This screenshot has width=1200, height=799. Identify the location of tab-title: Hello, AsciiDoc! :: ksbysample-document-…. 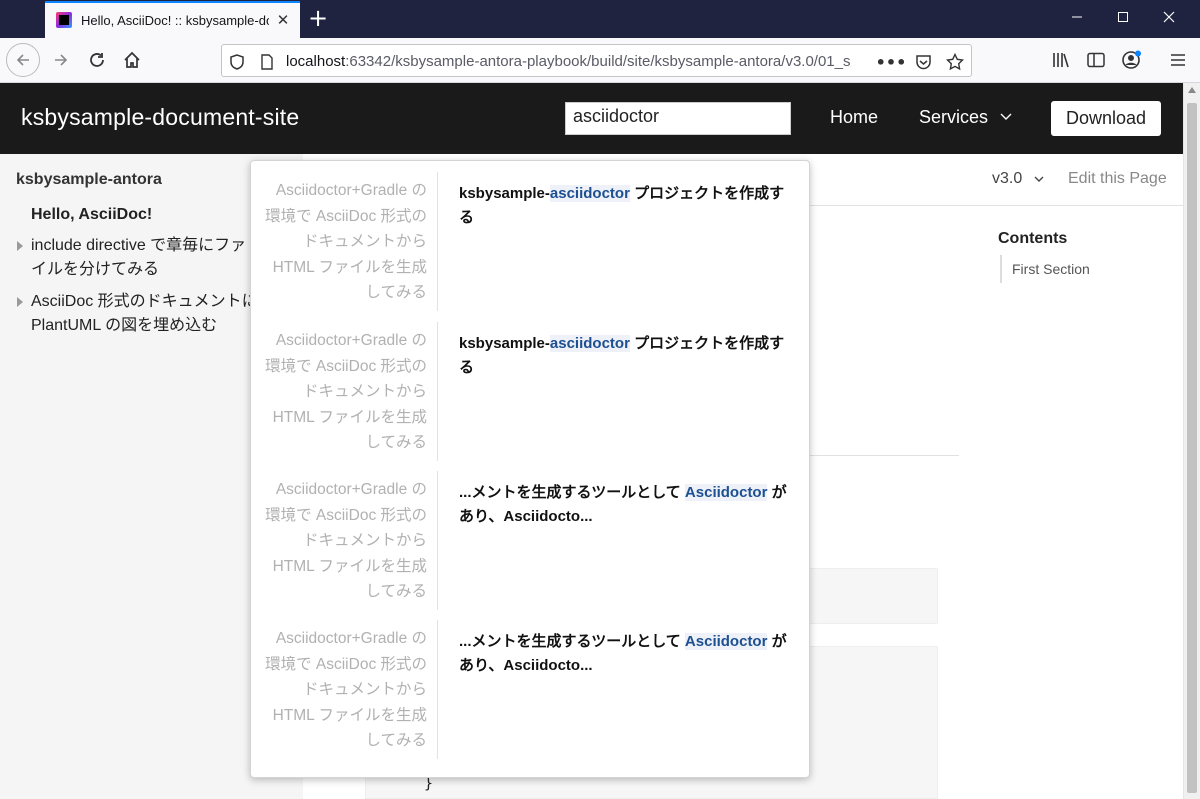
(175, 20).